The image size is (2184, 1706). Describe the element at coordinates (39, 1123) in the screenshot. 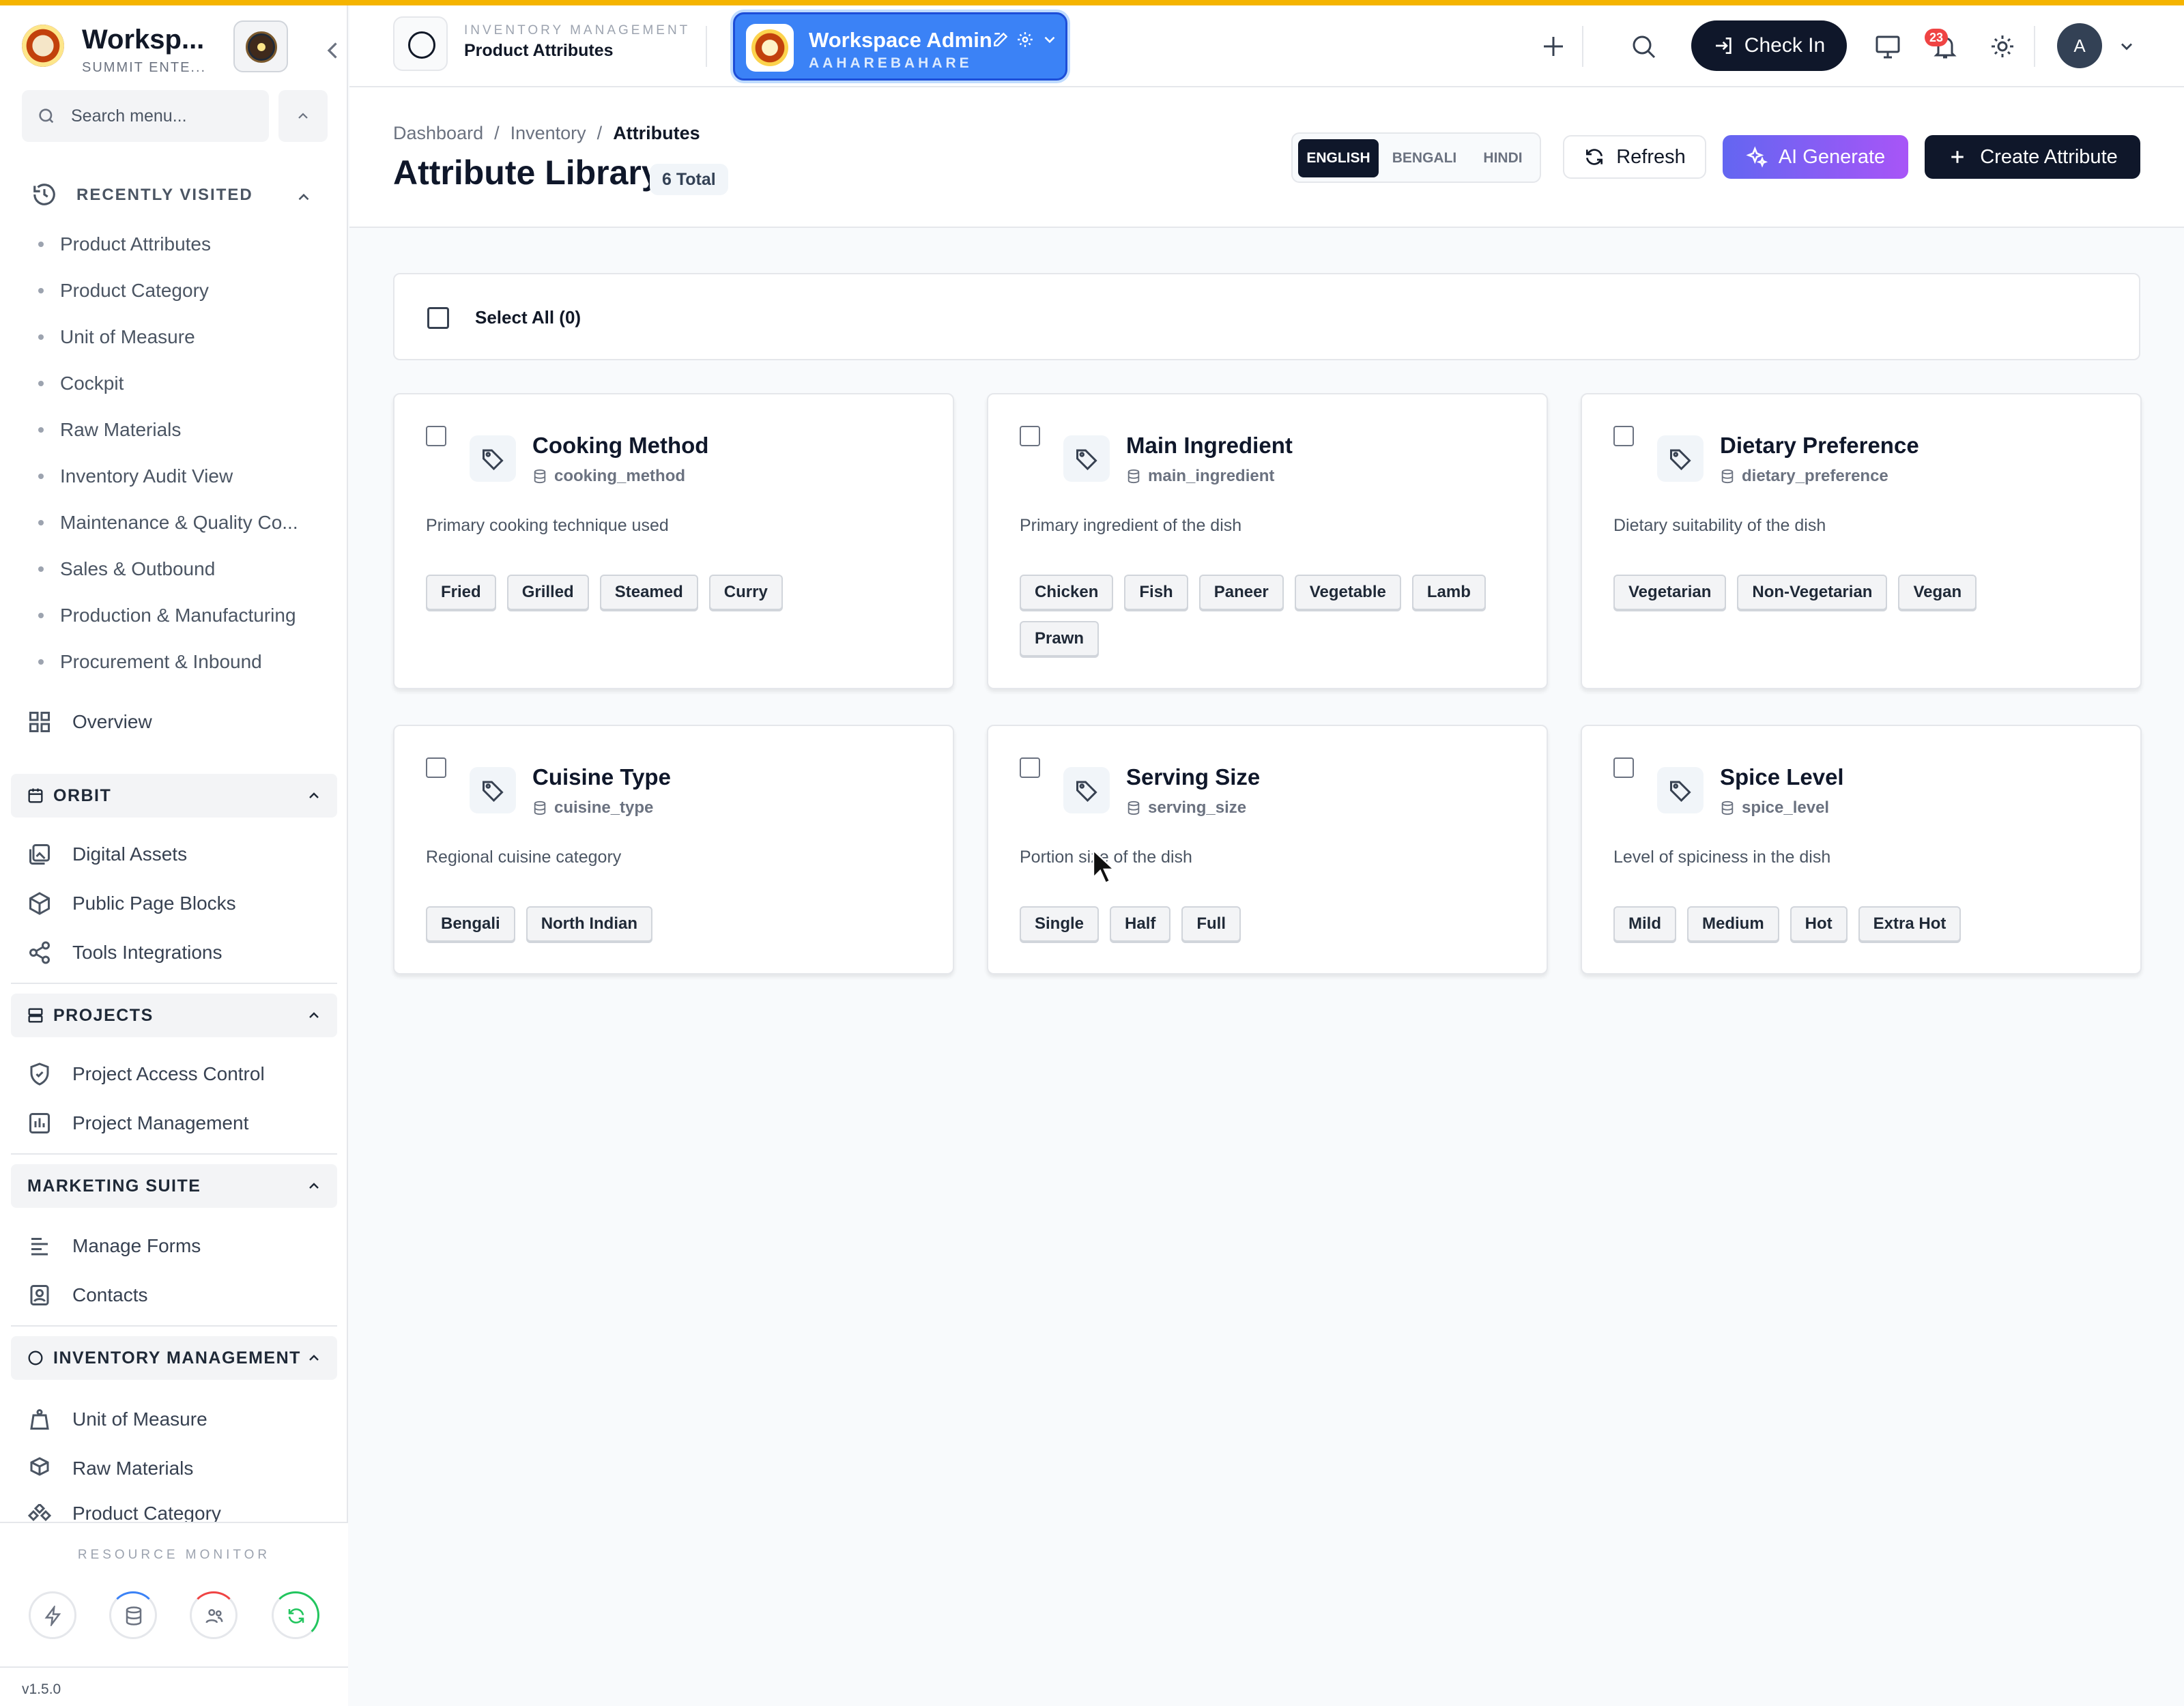

I see `chart-icon` at that location.